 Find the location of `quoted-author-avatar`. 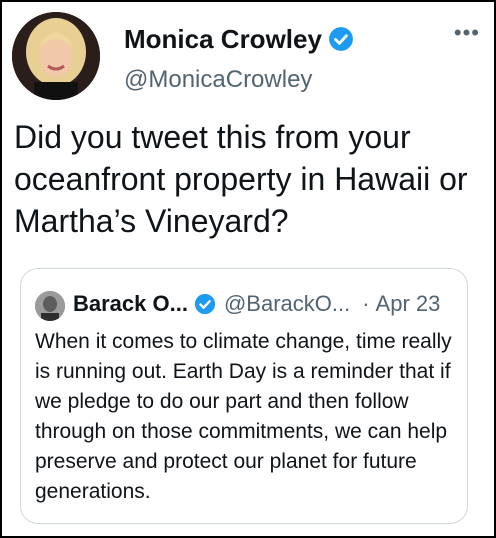

quoted-author-avatar is located at coordinates (50, 306).